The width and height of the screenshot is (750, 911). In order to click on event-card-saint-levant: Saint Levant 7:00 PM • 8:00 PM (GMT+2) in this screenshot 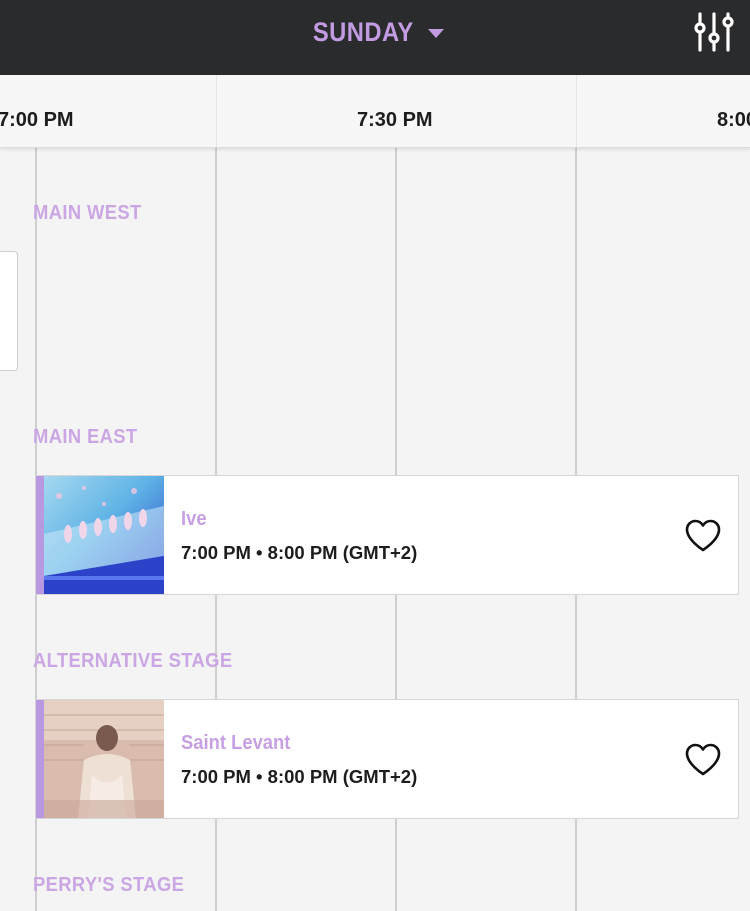, I will do `click(387, 759)`.